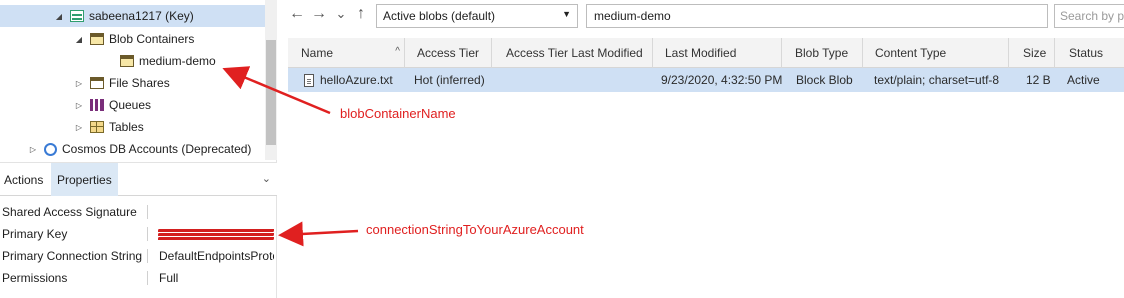 The width and height of the screenshot is (1124, 298). Describe the element at coordinates (216, 256) in the screenshot. I see `property-value: DefaultEndpointsProto` at that location.